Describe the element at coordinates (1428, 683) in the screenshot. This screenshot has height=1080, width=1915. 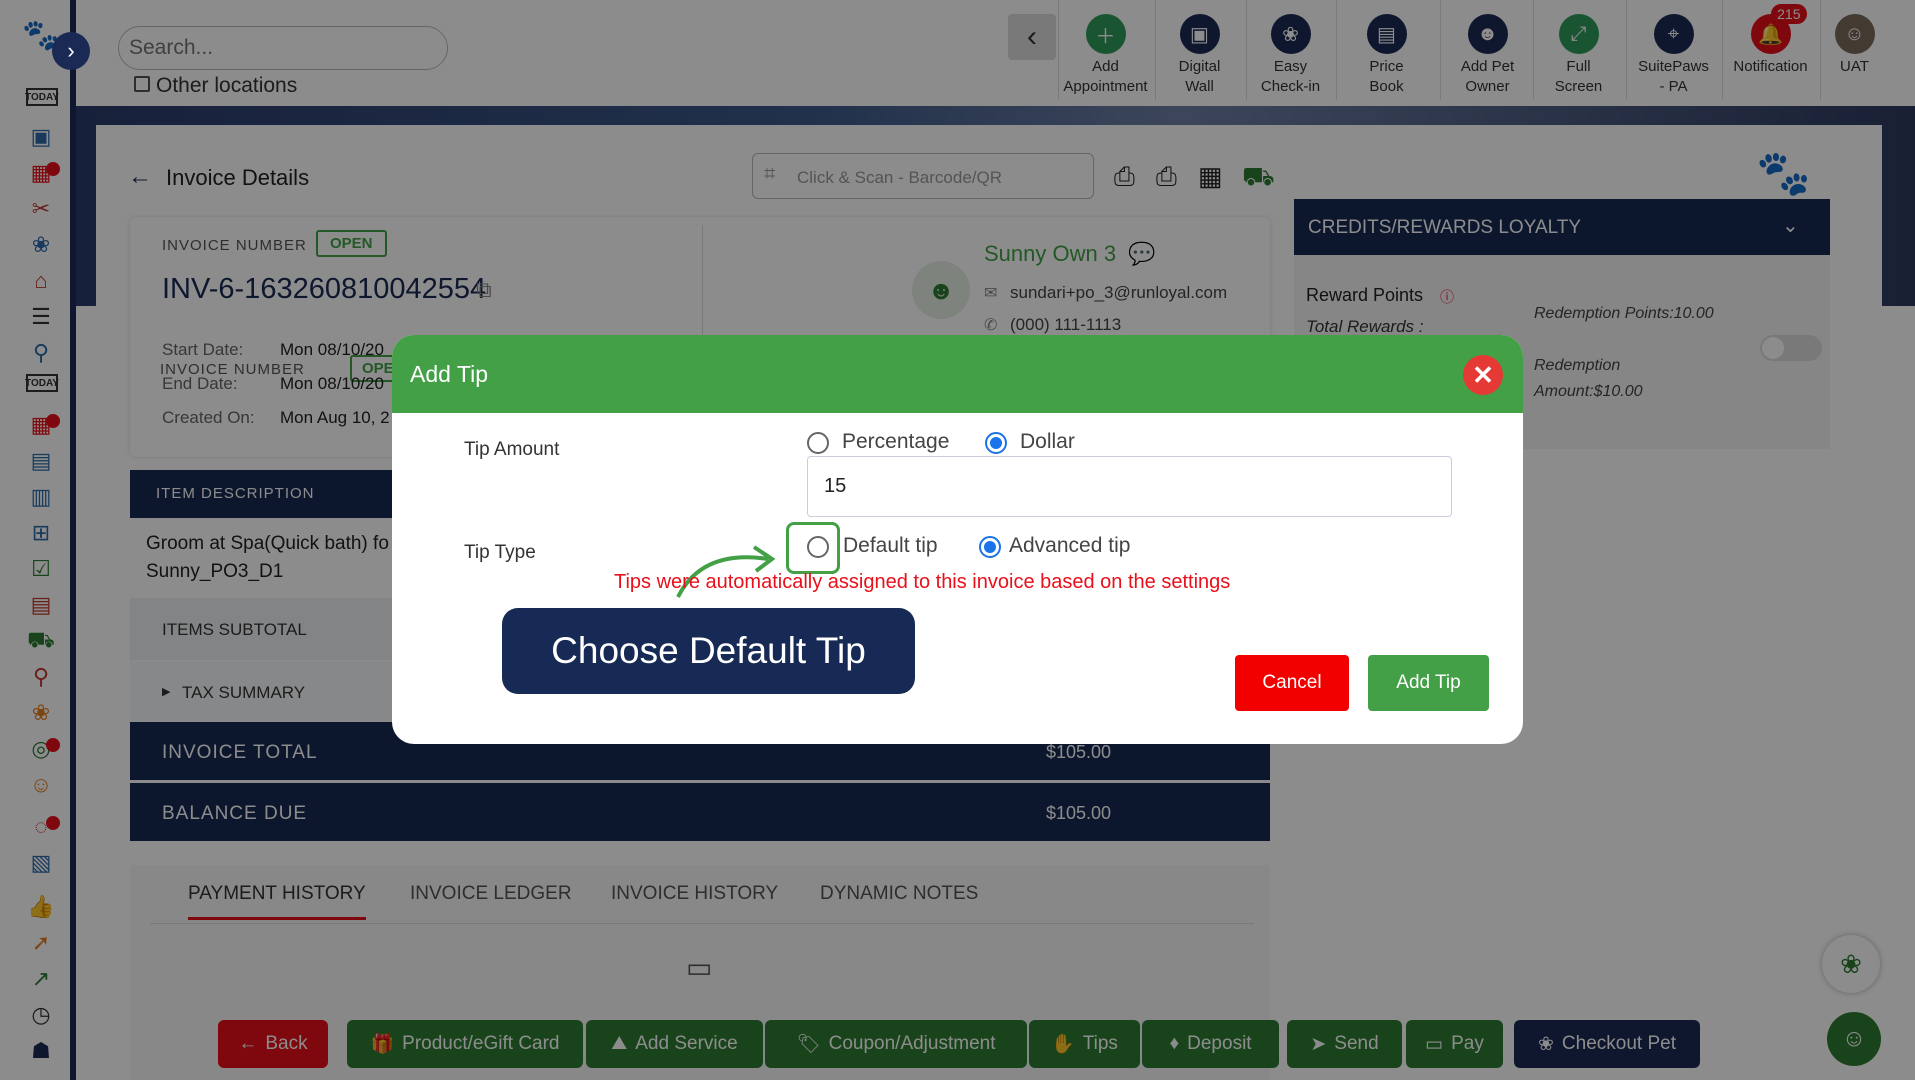
I see `add-tip-button: Add Tip` at that location.